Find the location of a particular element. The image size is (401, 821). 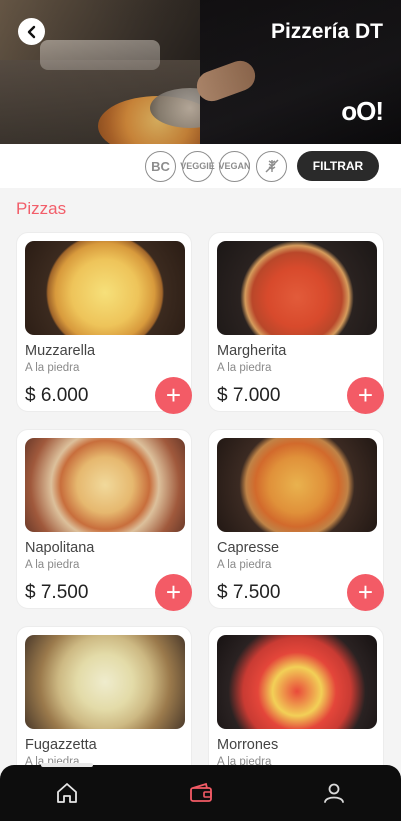

filter-bar: BC VEGGIE VEGAN FILTRAR is located at coordinates (200, 166).